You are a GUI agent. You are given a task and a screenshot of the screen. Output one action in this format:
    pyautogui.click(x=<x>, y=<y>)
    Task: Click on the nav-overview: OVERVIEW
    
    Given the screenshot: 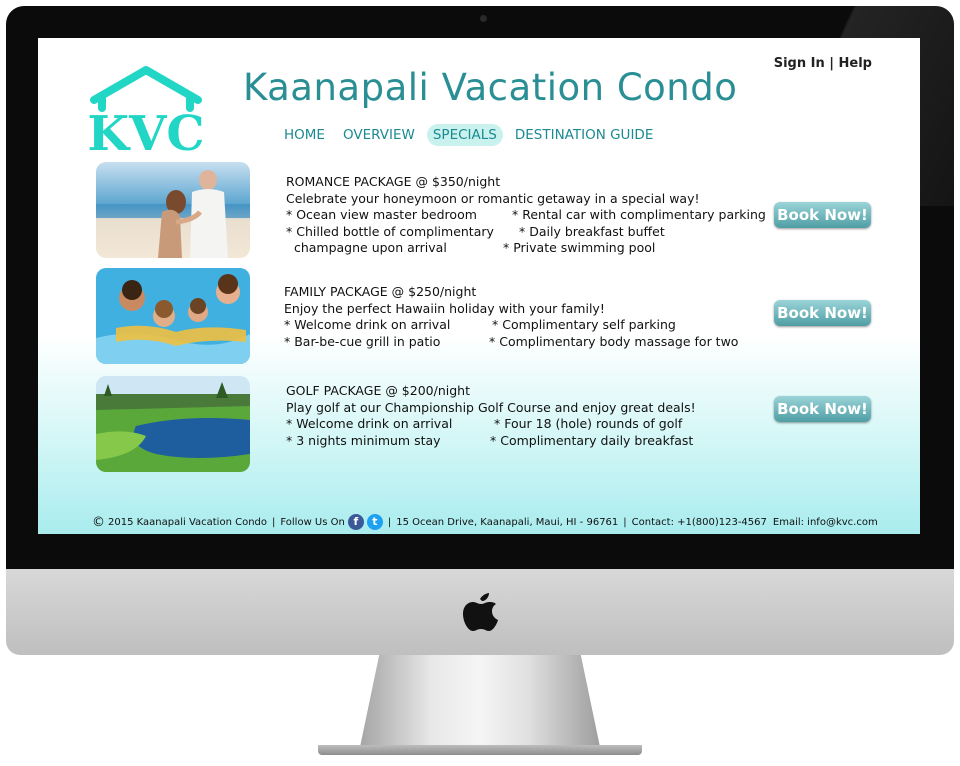 What is the action you would take?
    pyautogui.click(x=379, y=135)
    